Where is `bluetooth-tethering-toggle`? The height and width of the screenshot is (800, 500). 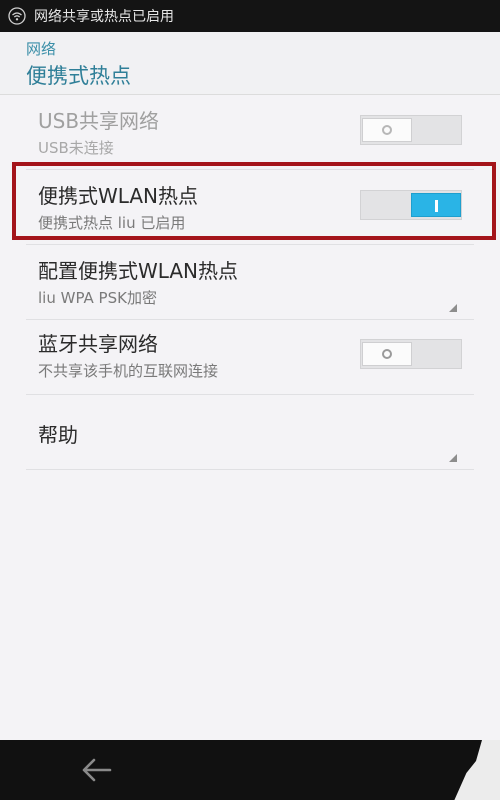
bluetooth-tethering-toggle is located at coordinates (411, 354).